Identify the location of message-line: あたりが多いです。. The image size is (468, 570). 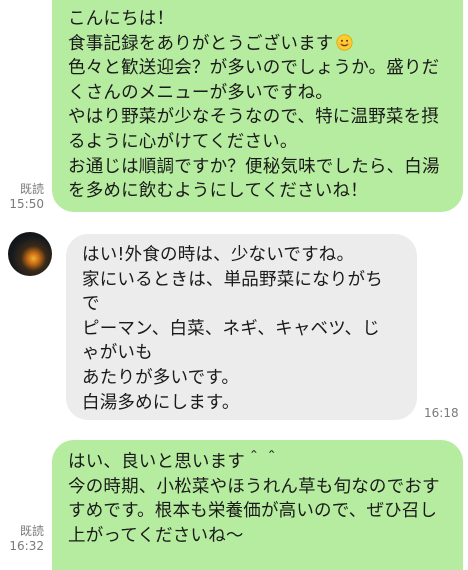
(161, 377).